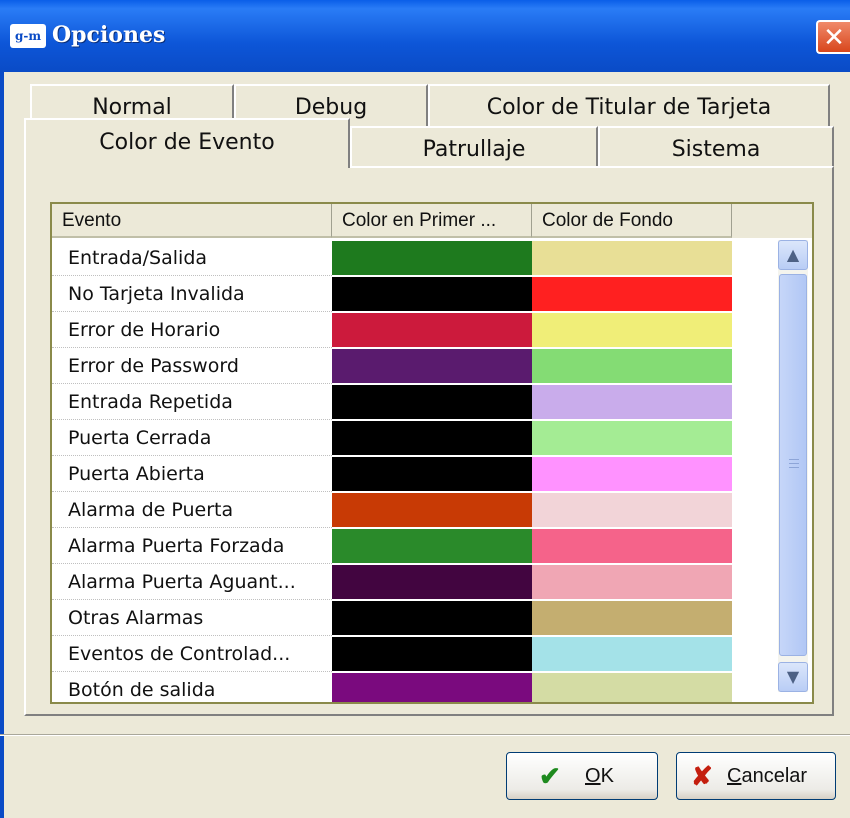  What do you see at coordinates (550, 776) in the screenshot?
I see `checkmark-icon: ✔` at bounding box center [550, 776].